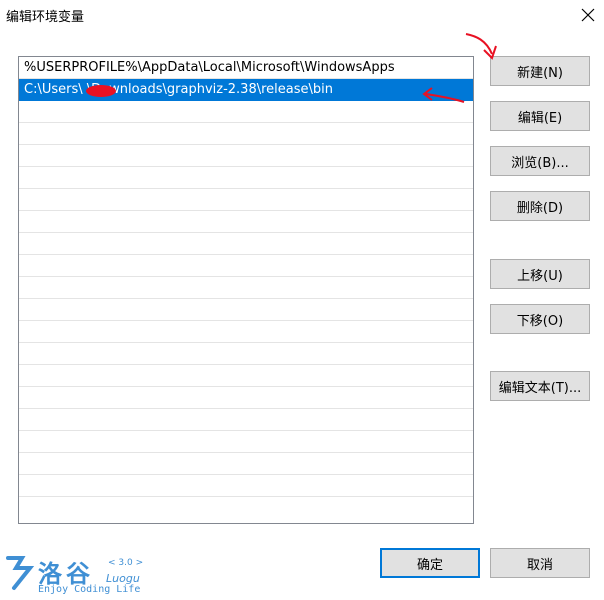  What do you see at coordinates (82, 574) in the screenshot?
I see `luogu-watermark: 洛谷 < 3.0 > Luogu Enjoy Coding Life` at bounding box center [82, 574].